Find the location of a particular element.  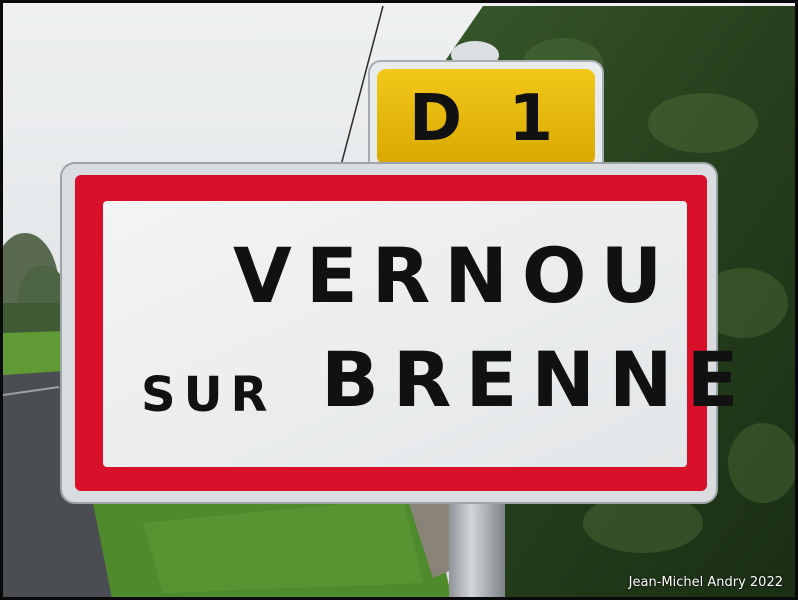

route-number: D 1 is located at coordinates (487, 119).